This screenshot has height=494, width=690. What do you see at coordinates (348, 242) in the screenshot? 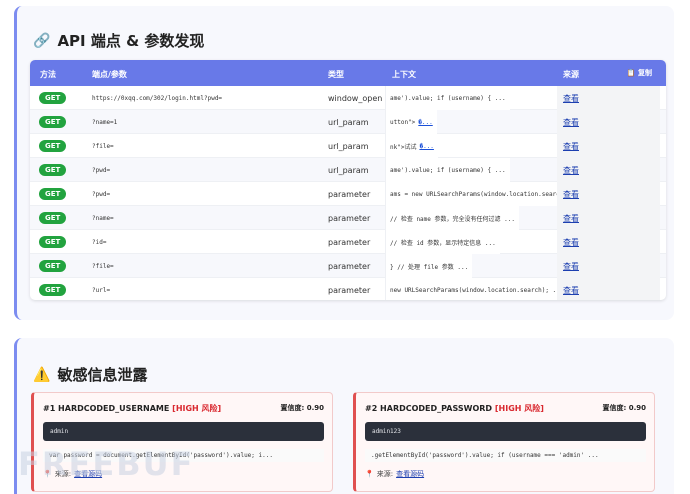
I see `table-row: GET ?id= parameter // 检查 id 参数，显示特定信息 ... 查看` at bounding box center [348, 242].